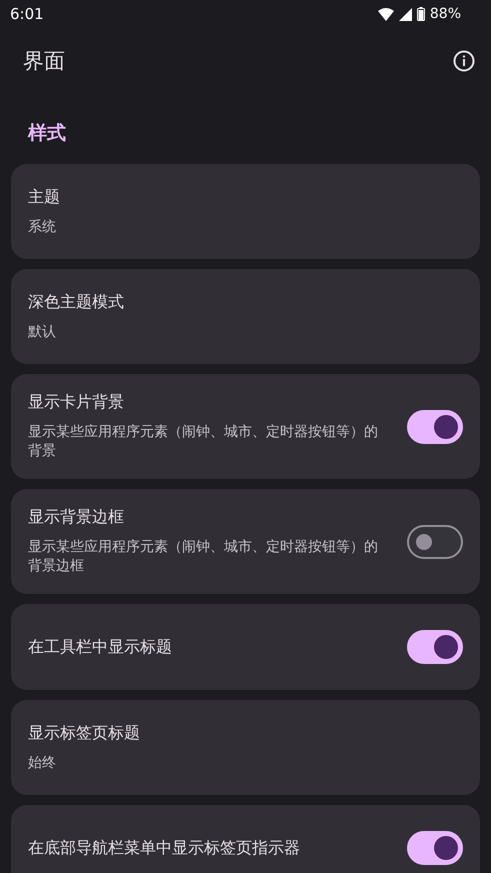  Describe the element at coordinates (245, 647) in the screenshot. I see `setting-card: 在工具栏中显示标题` at that location.